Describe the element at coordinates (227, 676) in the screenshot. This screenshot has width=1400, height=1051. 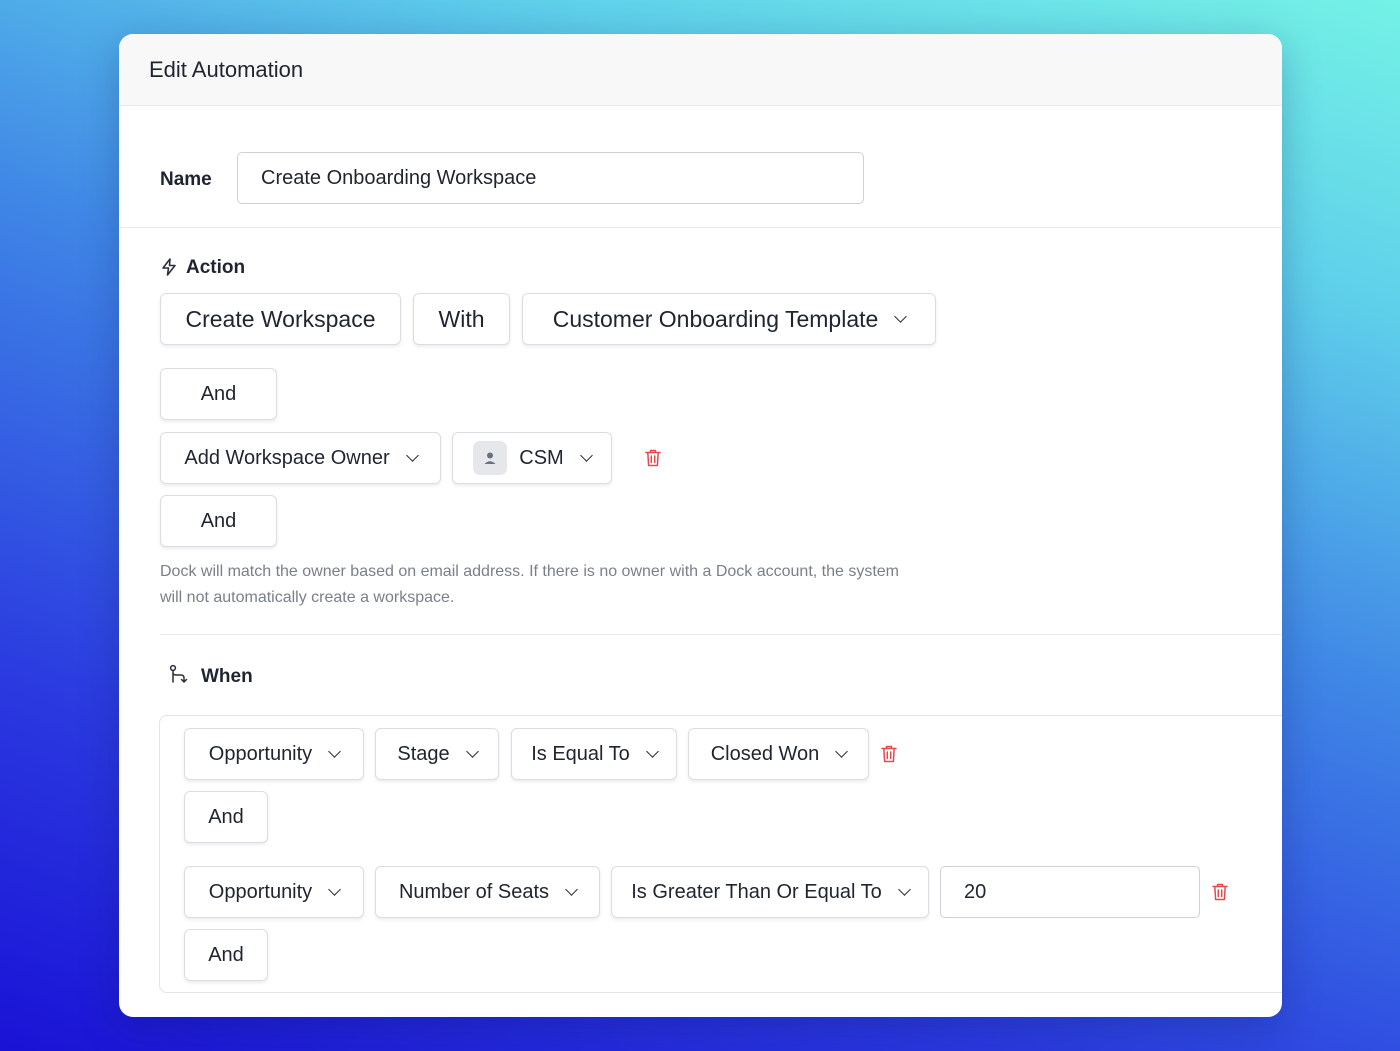
I see `when-heading: When` at that location.